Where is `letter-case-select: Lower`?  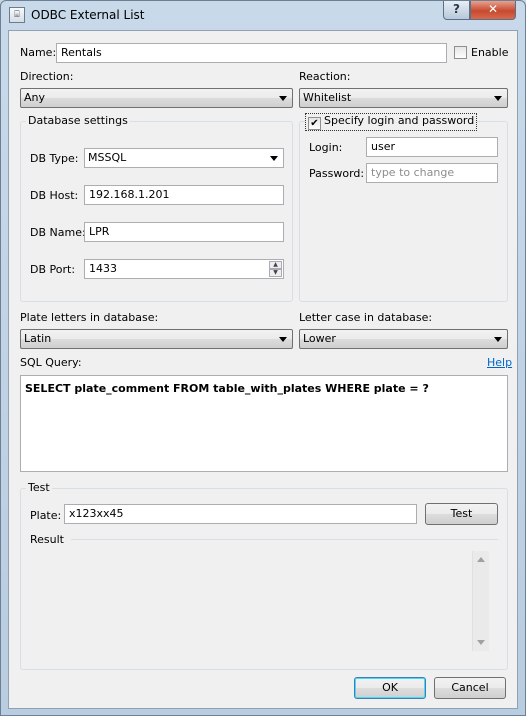 letter-case-select: Lower is located at coordinates (403, 339).